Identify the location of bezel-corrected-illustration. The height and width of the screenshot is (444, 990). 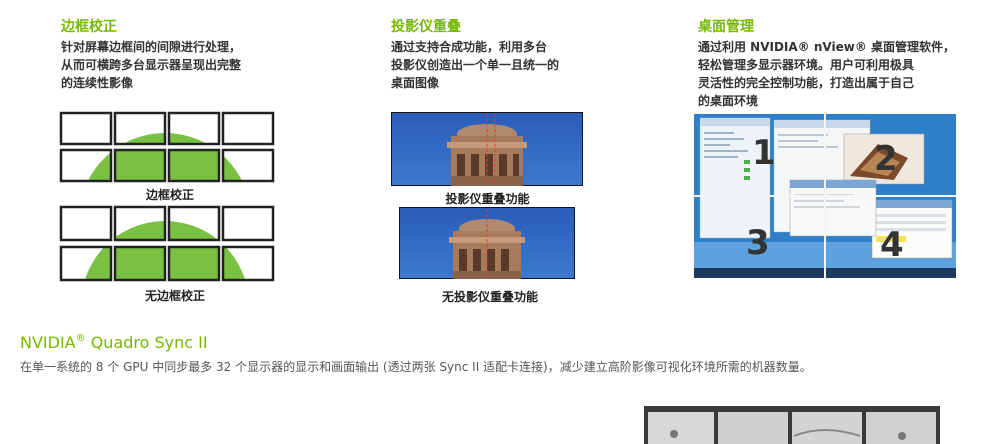
(168, 148).